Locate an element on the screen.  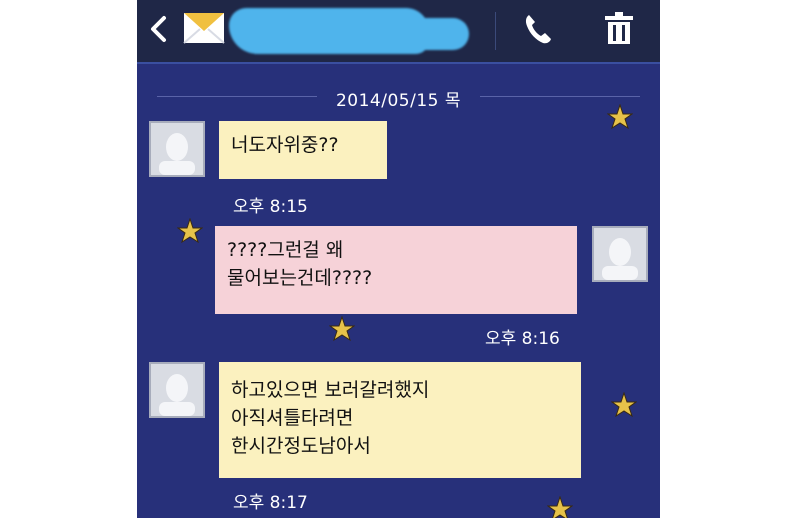
chat-header is located at coordinates (398, 32).